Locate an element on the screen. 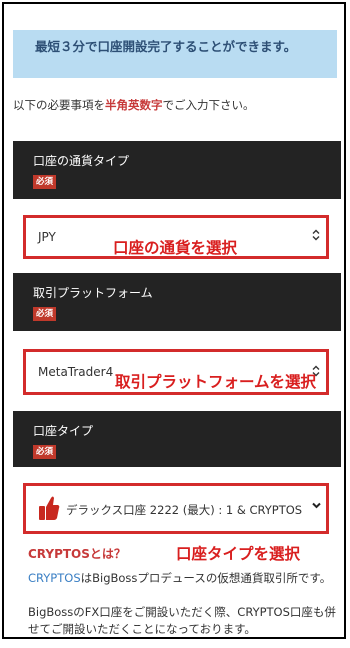 Image resolution: width=350 pixels, height=648 pixels. account-type-select: デラックス口座 2222 (最大) : 1 & CRYPTOS is located at coordinates (176, 508).